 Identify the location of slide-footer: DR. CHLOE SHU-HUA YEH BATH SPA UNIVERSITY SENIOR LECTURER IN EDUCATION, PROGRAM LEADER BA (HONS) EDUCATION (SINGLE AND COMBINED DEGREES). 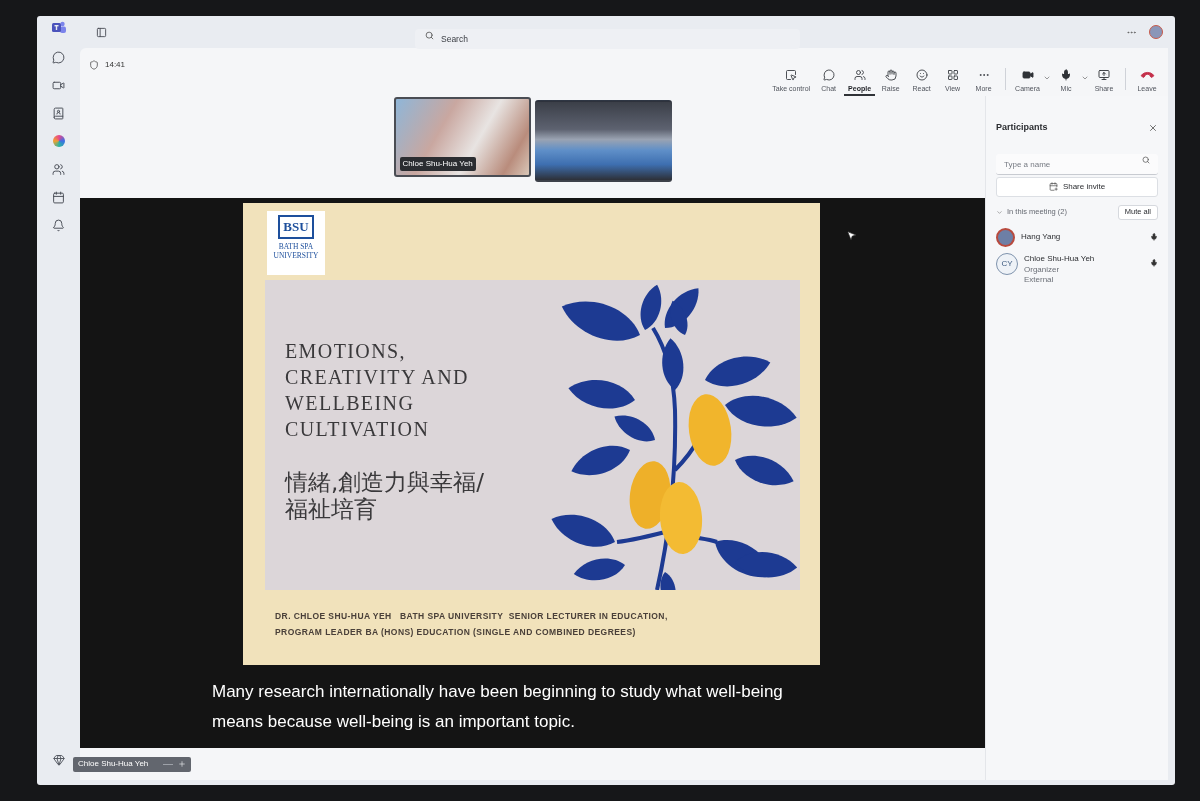
(547, 624).